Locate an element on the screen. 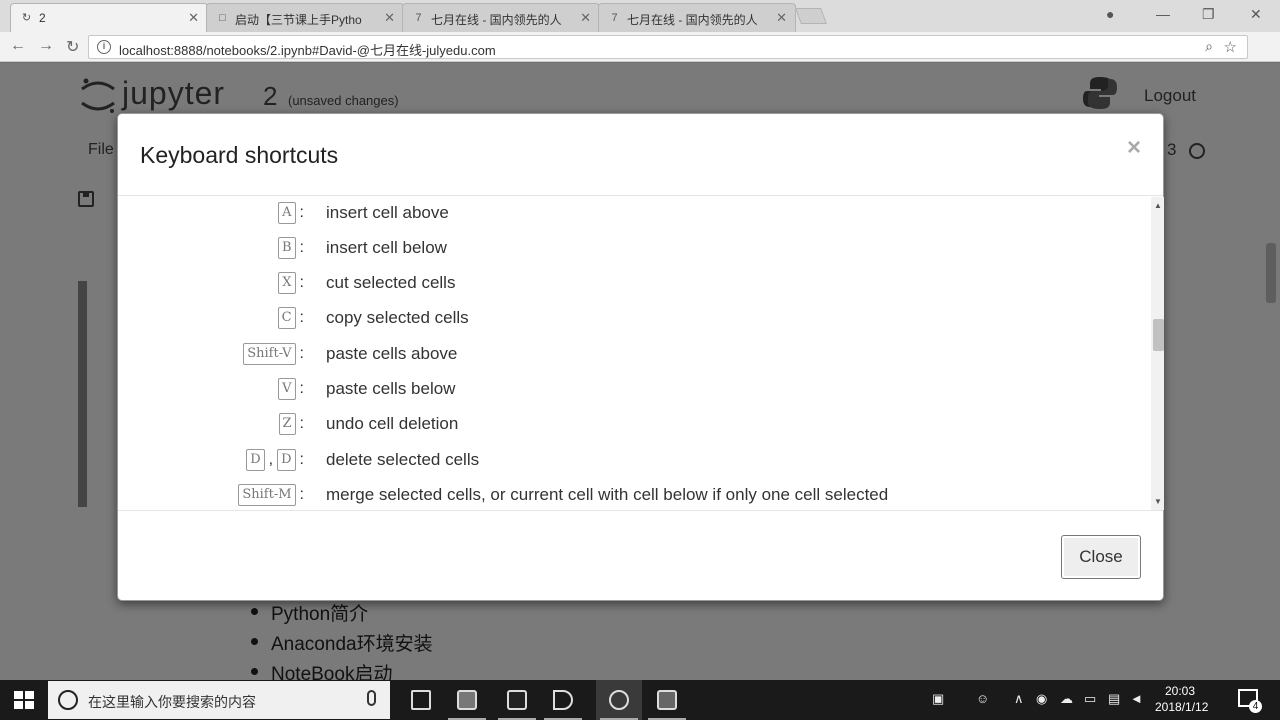 This screenshot has width=1280, height=720. page-scrollbar is located at coordinates (1271, 273).